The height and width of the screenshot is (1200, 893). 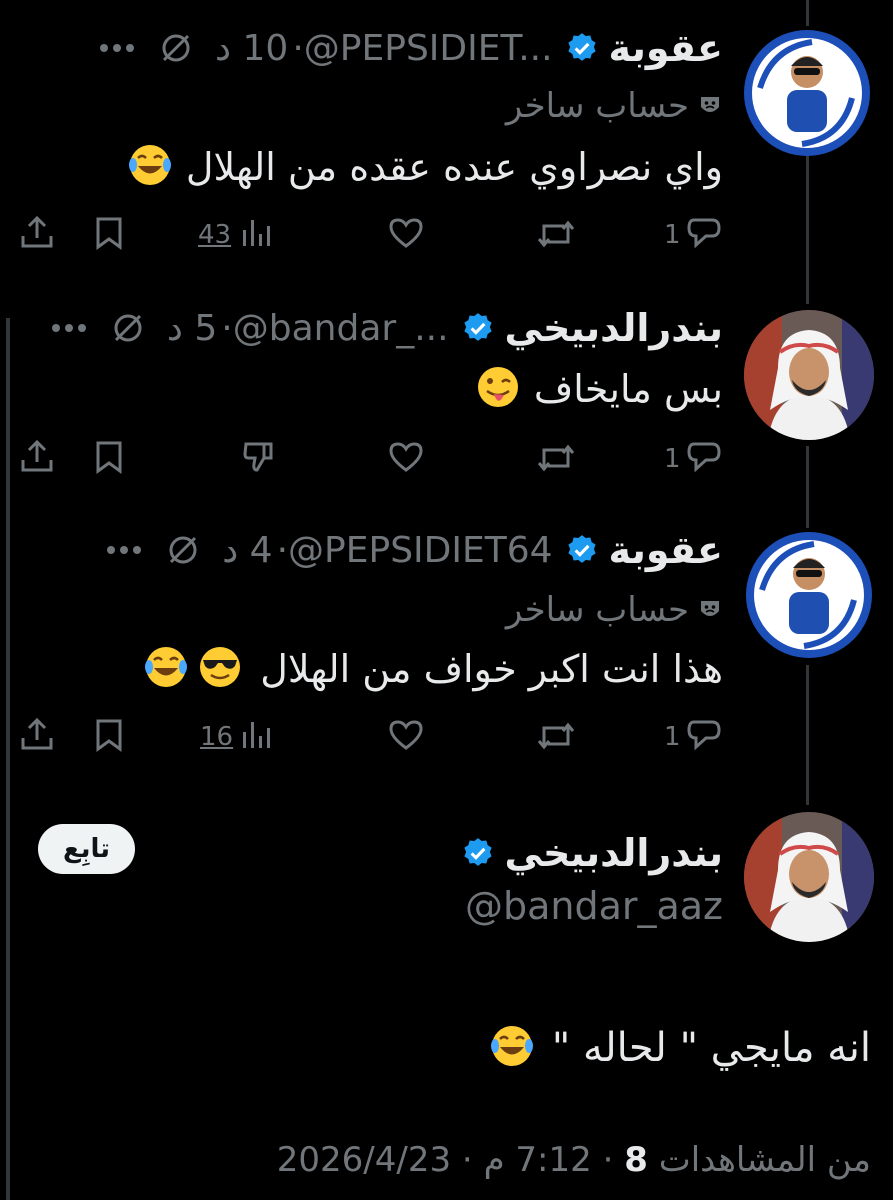 I want to click on reply-body: بس مايخاف, so click(x=599, y=389).